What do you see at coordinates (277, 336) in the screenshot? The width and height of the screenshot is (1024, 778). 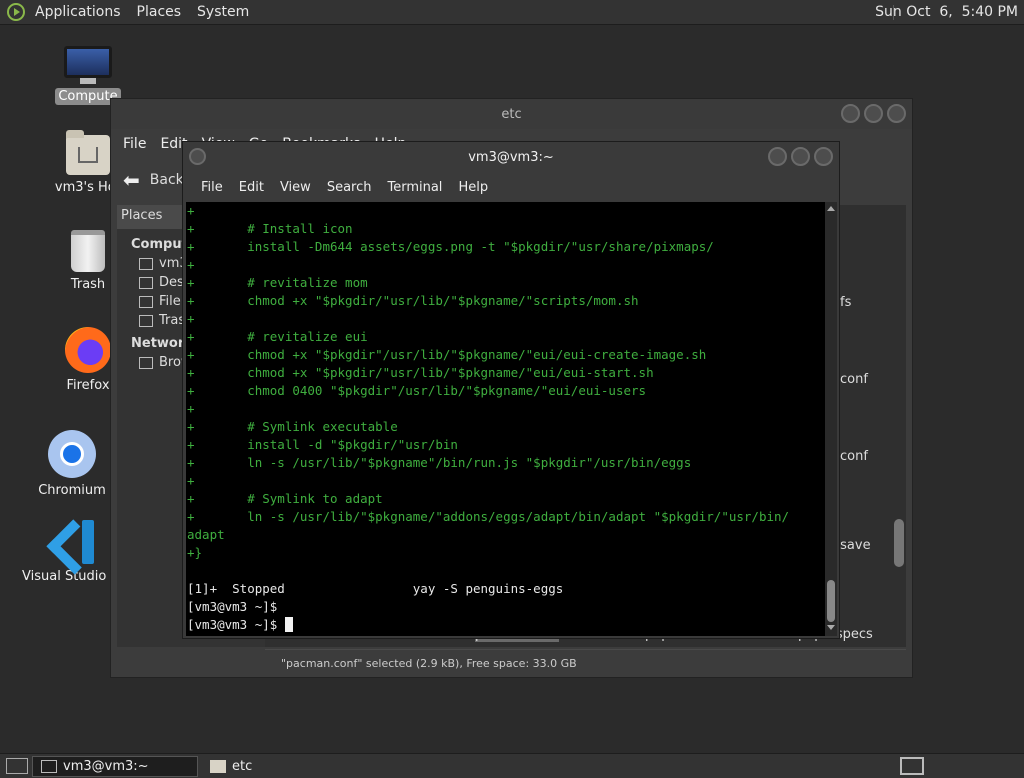 I see `terminal-line: + # revitalize eui` at bounding box center [277, 336].